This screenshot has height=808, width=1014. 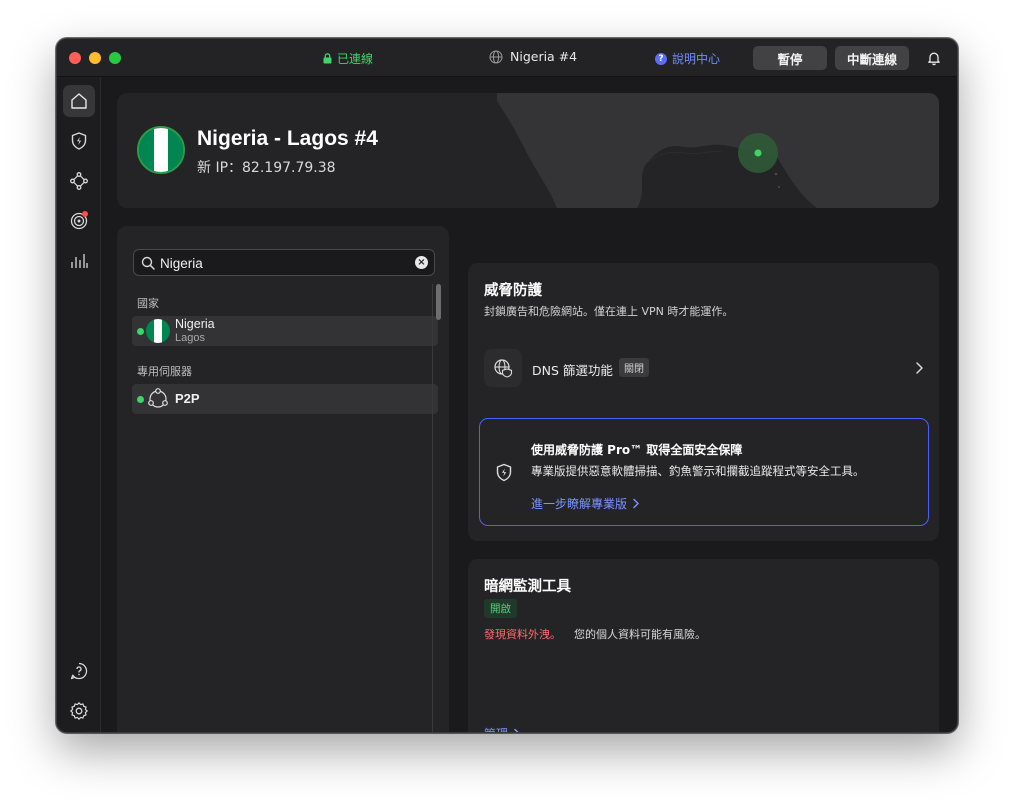 What do you see at coordinates (438, 302) in the screenshot?
I see `scrollbar-thumb` at bounding box center [438, 302].